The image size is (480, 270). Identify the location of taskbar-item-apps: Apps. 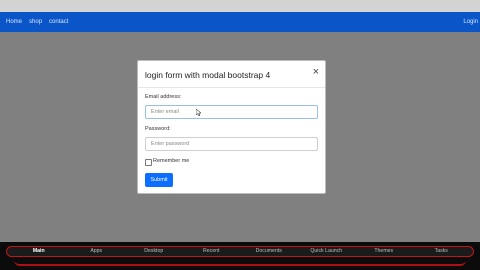
(97, 251).